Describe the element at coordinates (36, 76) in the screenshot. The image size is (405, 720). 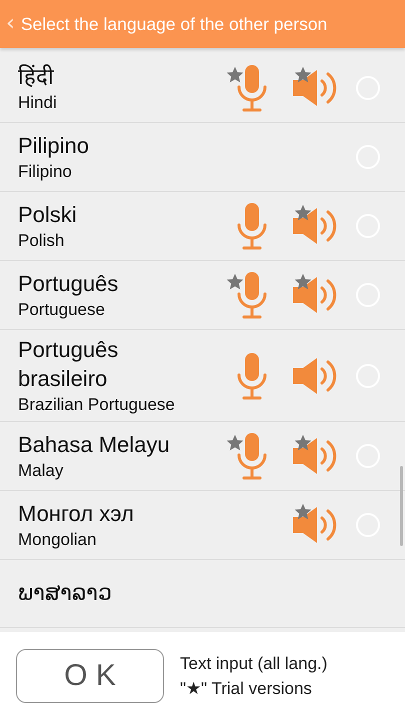
I see `language-native-name: हिंदी` at that location.